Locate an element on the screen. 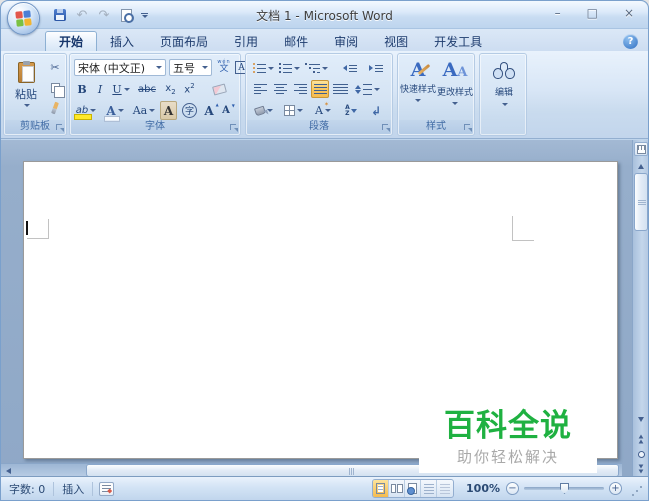 This screenshot has height=501, width=649. multilevel-list-button is located at coordinates (316, 68).